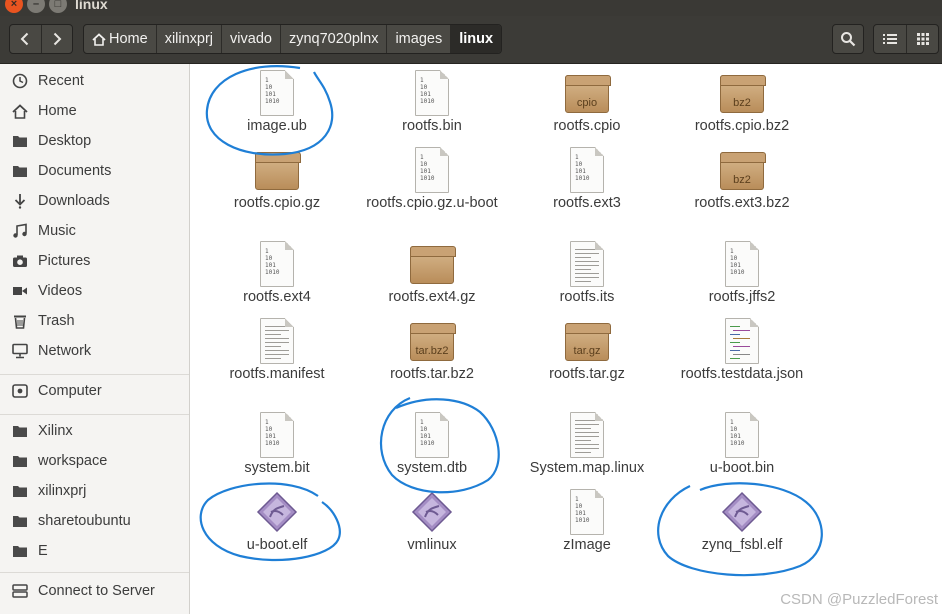 The width and height of the screenshot is (942, 614). Describe the element at coordinates (277, 102) in the screenshot. I see `file-item-image-ub: 1 10 101 1010 image.ub` at that location.